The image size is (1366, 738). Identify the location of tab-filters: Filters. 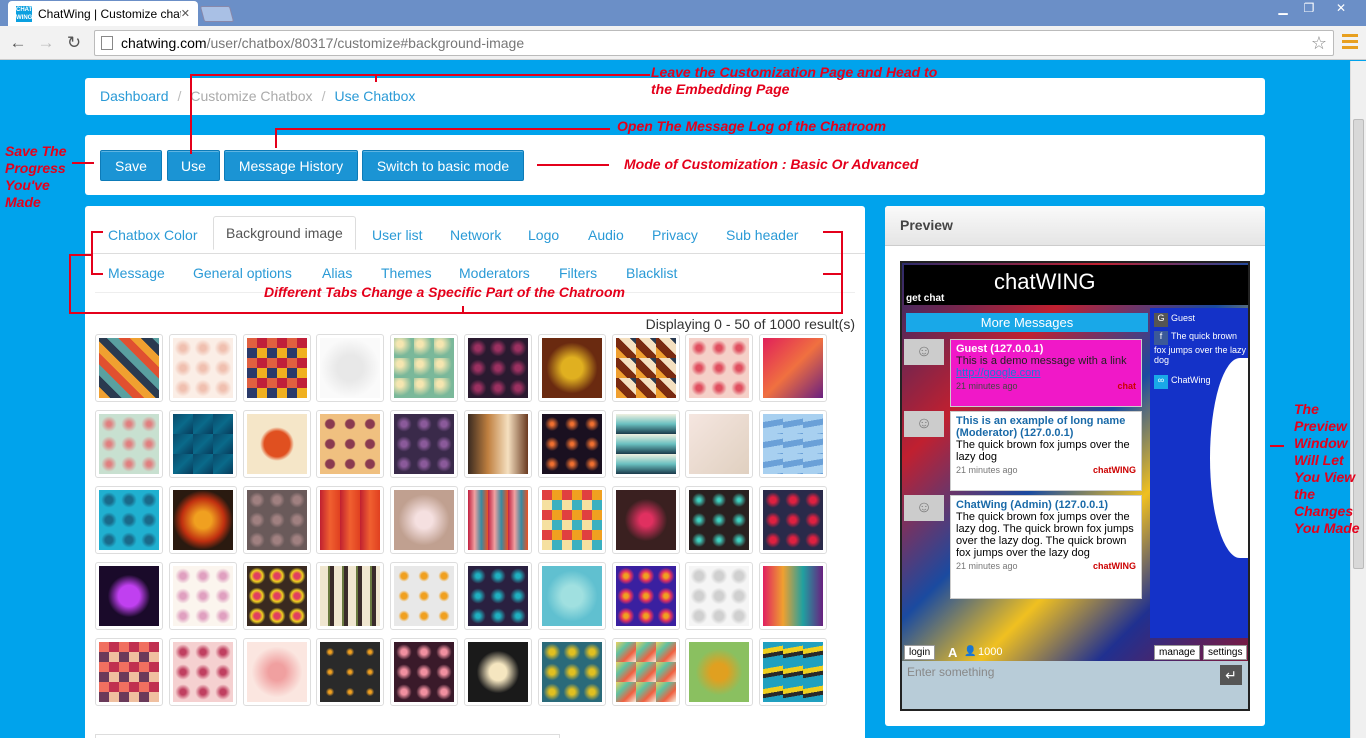
(578, 273).